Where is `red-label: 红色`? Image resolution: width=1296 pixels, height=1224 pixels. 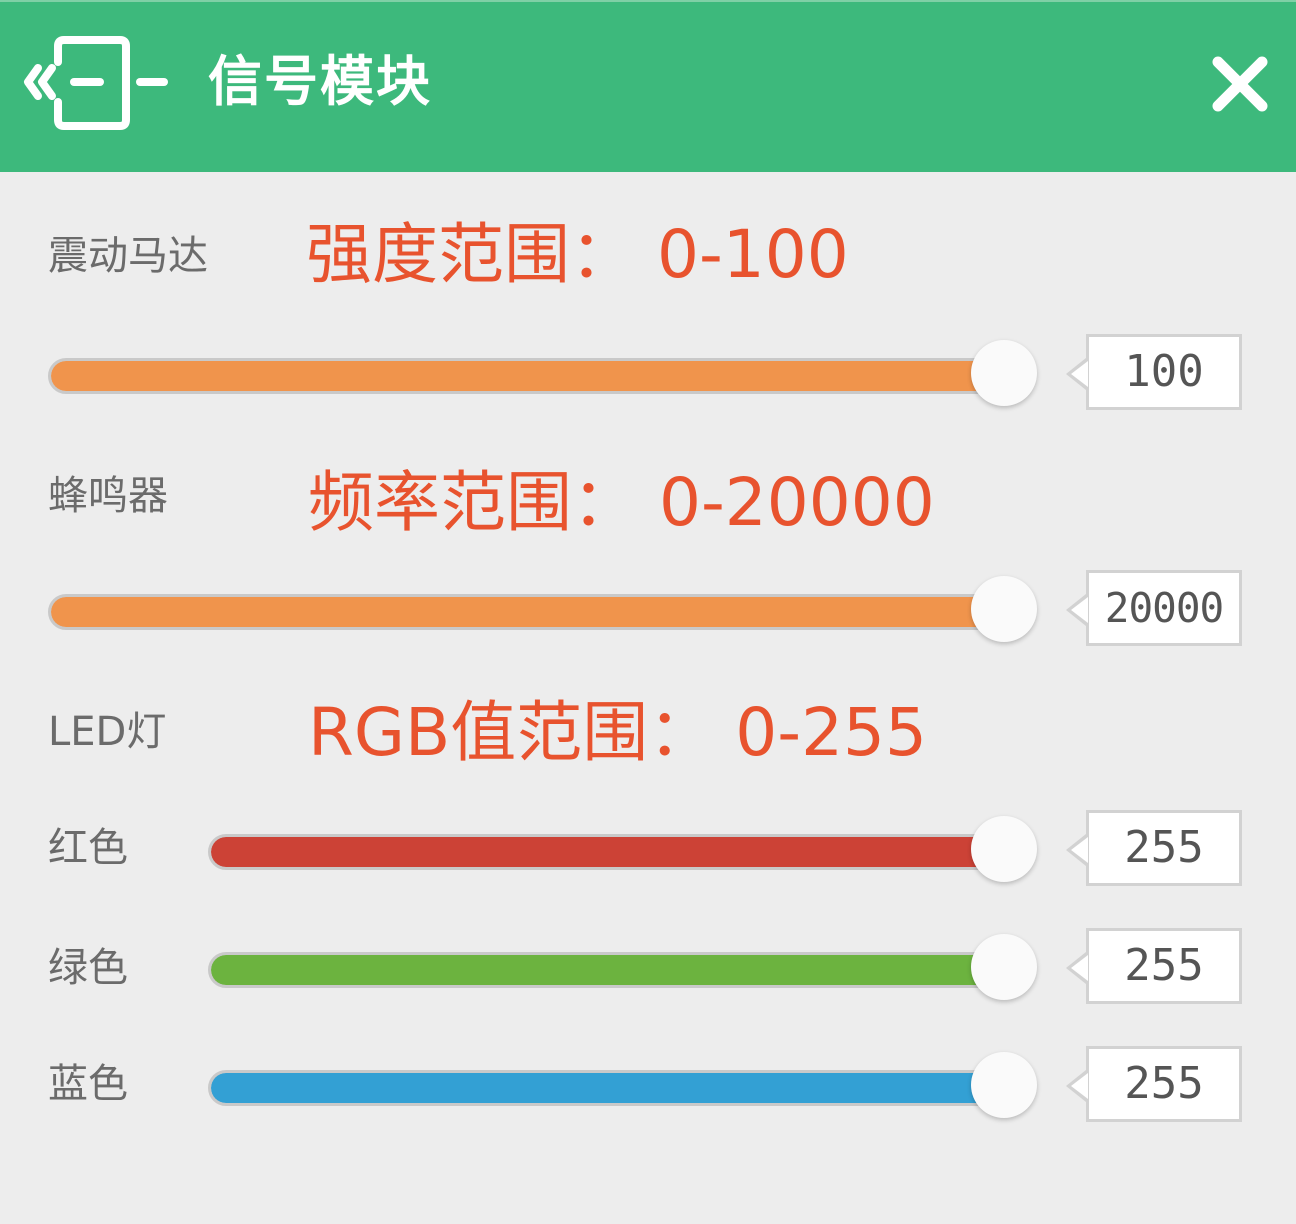 red-label: 红色 is located at coordinates (88, 848).